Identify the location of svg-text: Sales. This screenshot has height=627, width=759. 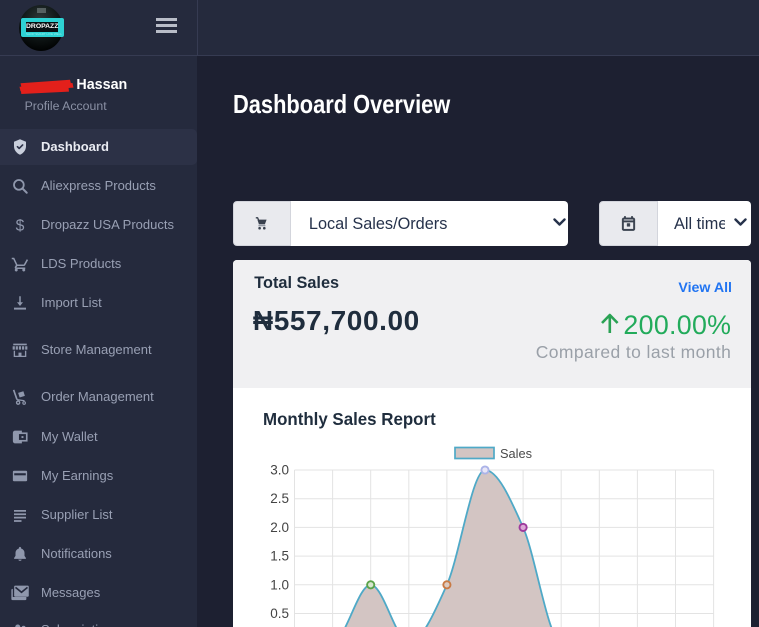
(516, 453).